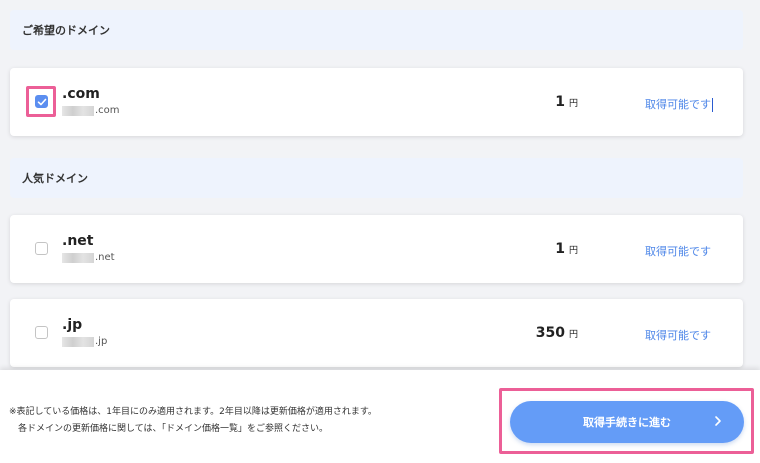 This screenshot has height=463, width=760. I want to click on domain-full-name: .net, so click(88, 257).